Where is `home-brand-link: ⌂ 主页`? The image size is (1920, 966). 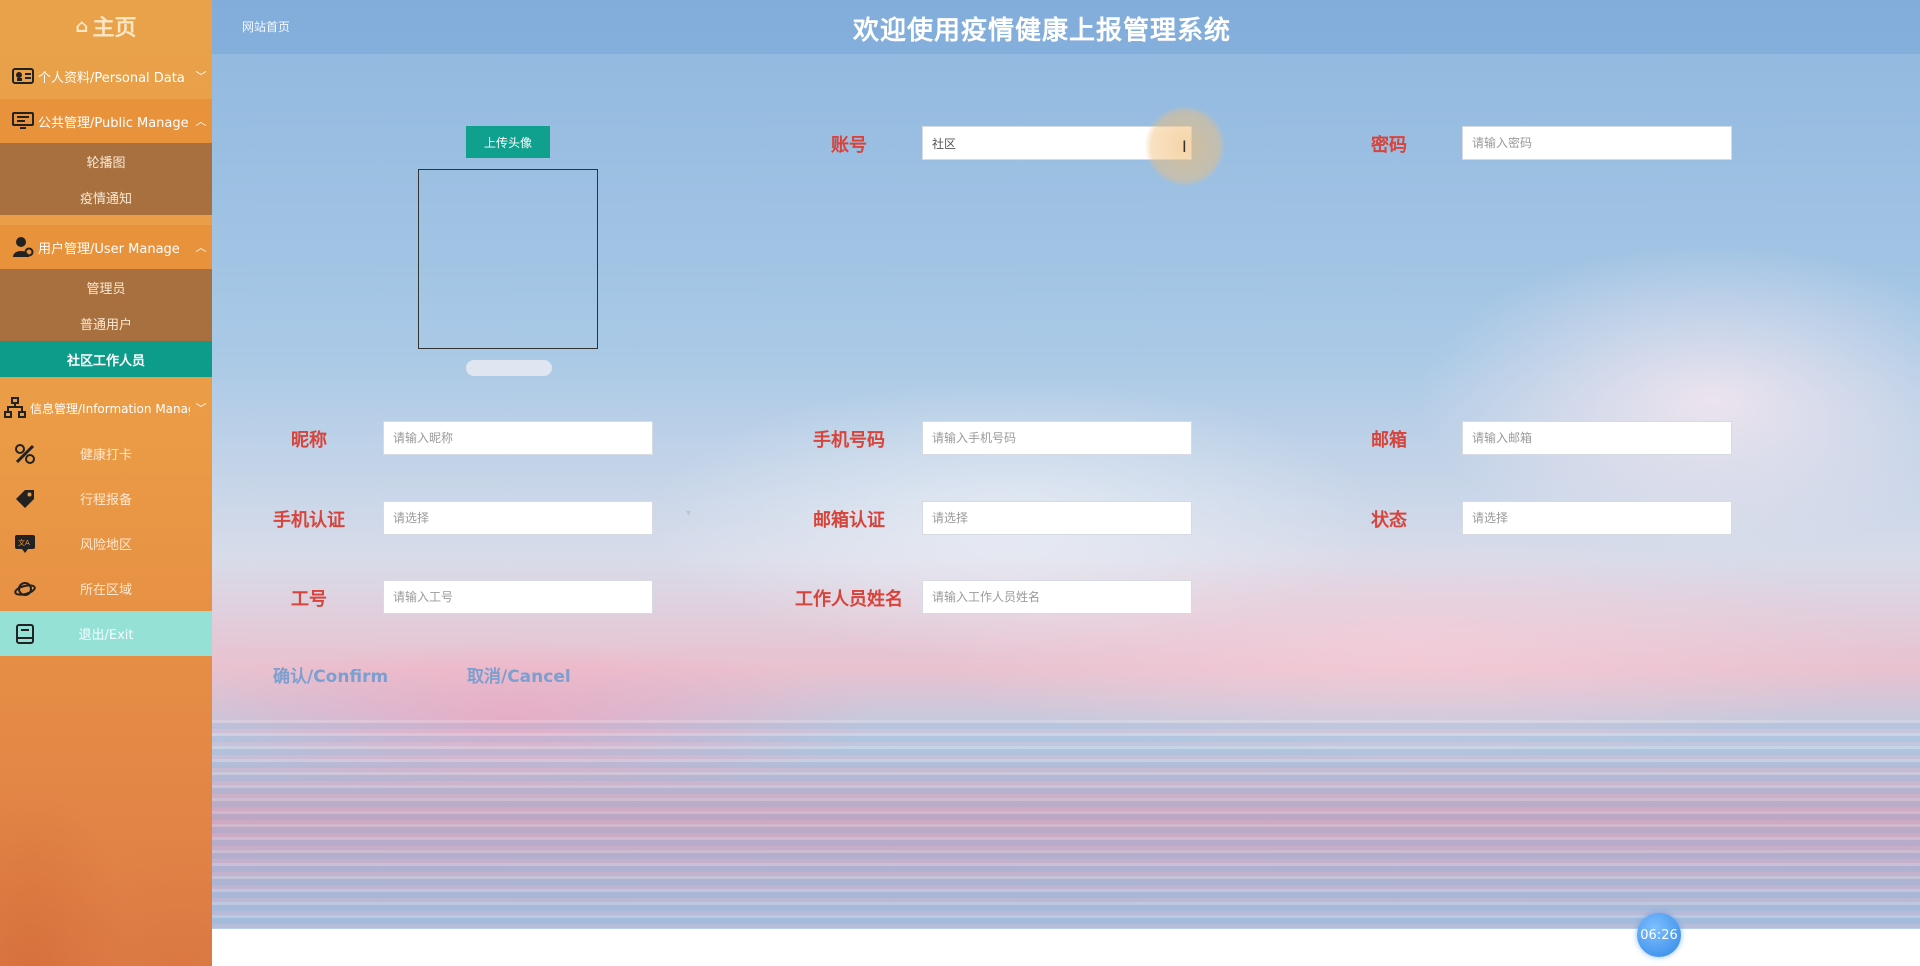 home-brand-link: ⌂ 主页 is located at coordinates (106, 26).